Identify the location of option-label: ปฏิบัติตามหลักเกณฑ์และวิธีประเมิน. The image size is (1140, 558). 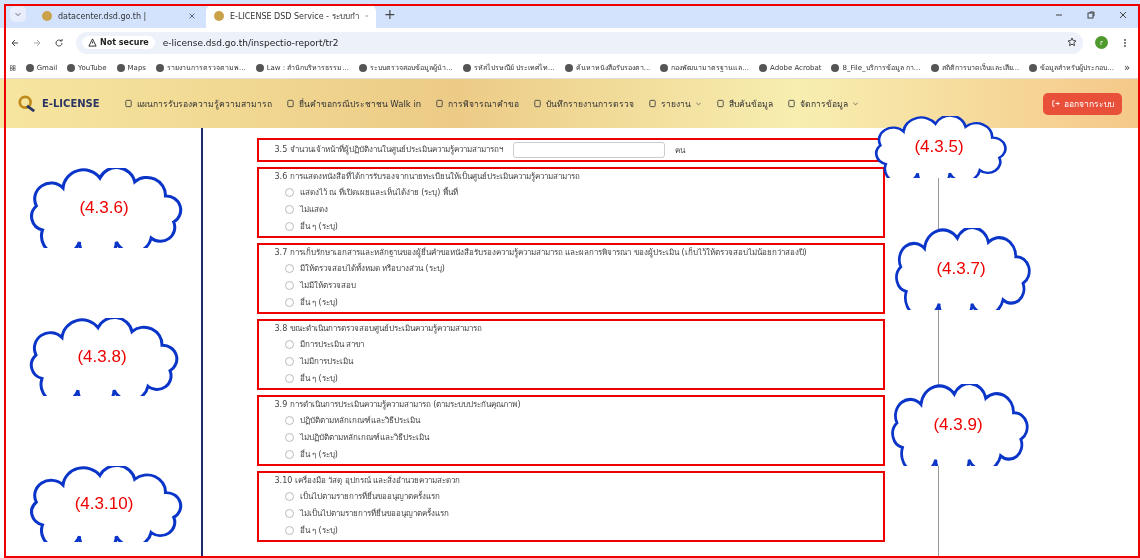
(359, 421).